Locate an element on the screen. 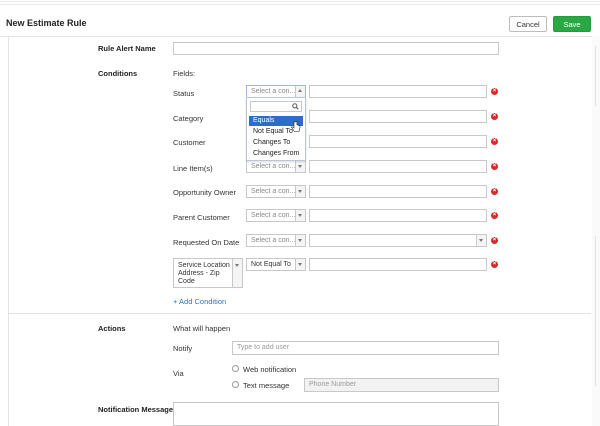  cancel-button: Cancel is located at coordinates (528, 24).